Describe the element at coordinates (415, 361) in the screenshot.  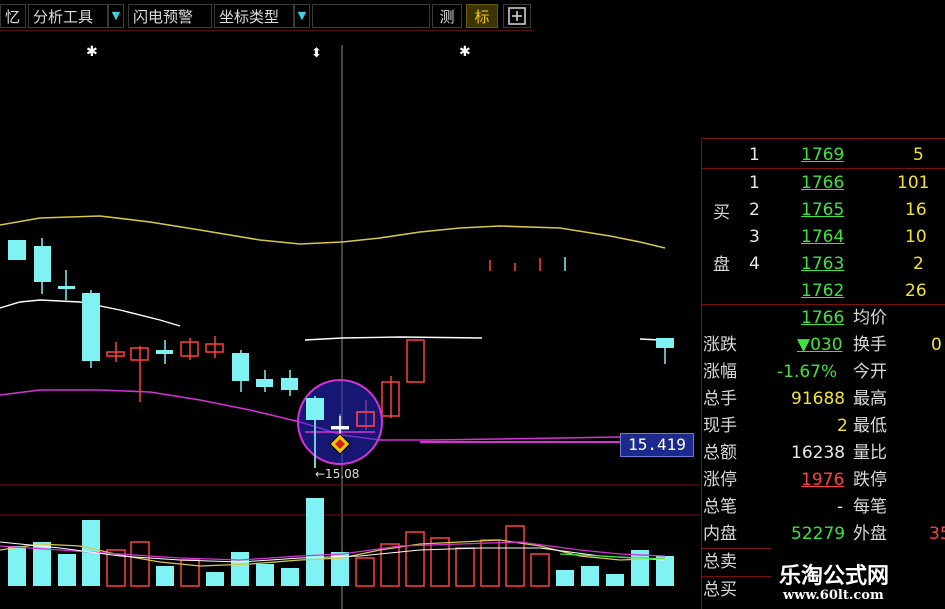
I see `up-candle` at that location.